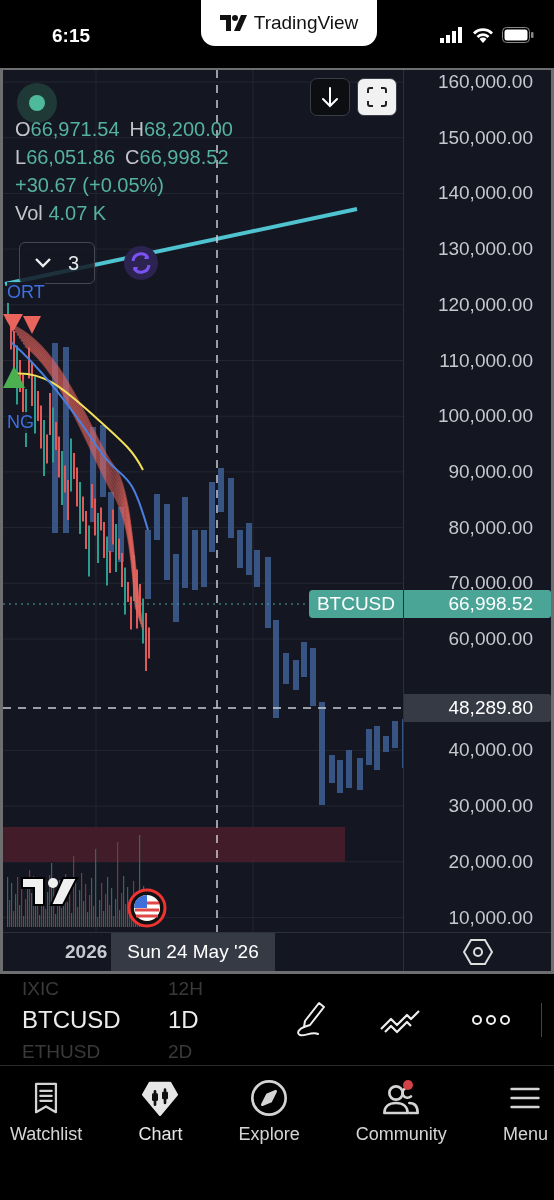 The height and width of the screenshot is (1200, 554). I want to click on indicators-toggle: 3, so click(57, 263).